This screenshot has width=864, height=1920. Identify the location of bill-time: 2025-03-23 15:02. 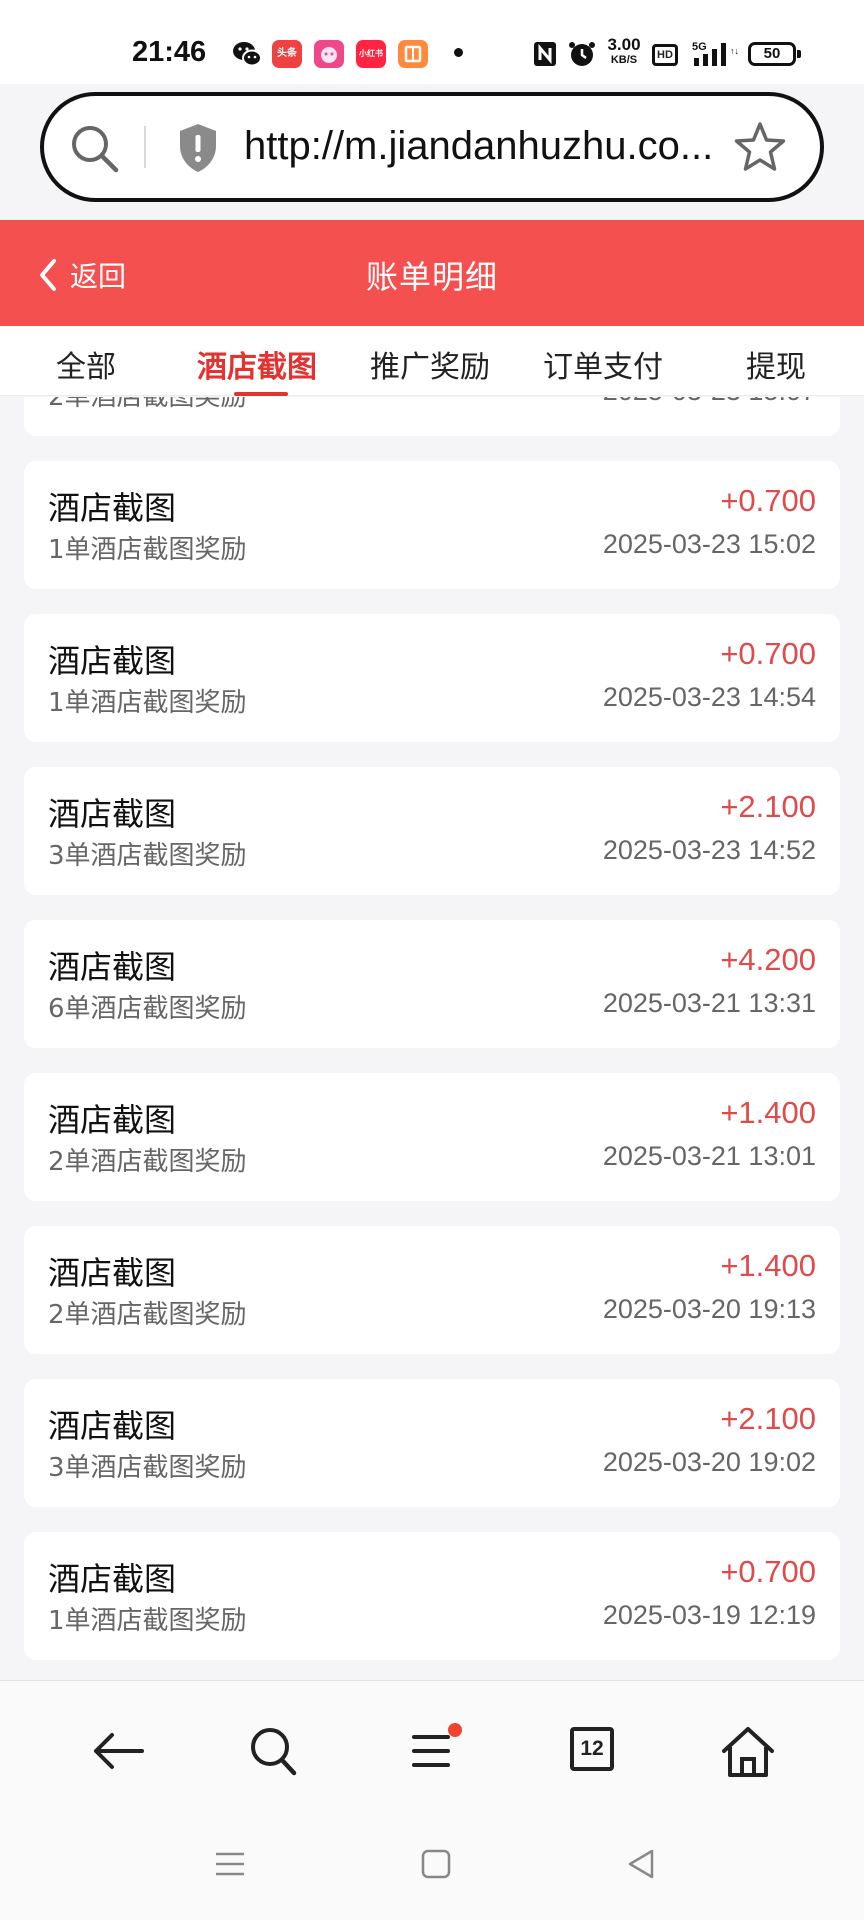
(709, 544).